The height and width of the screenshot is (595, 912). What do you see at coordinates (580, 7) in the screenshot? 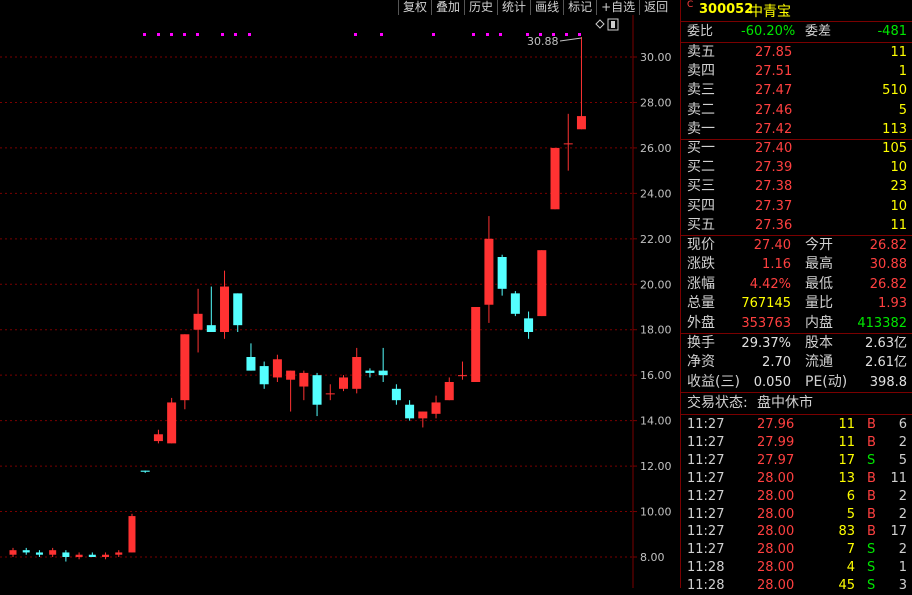
I see `toolbar-button: 标记` at bounding box center [580, 7].